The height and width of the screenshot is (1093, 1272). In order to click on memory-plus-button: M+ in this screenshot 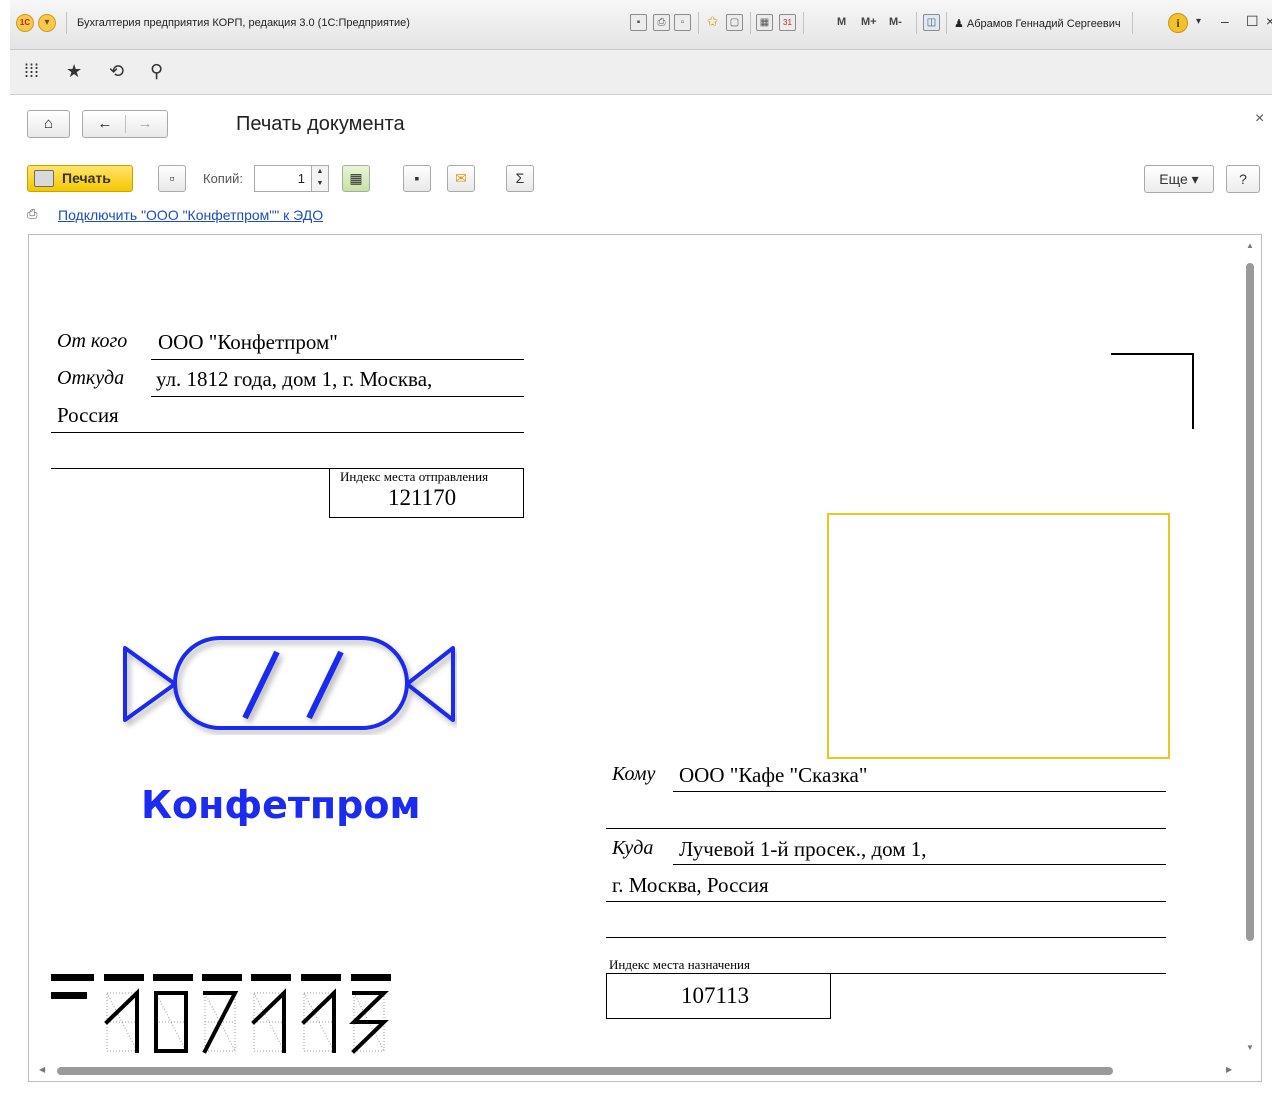, I will do `click(869, 22)`.